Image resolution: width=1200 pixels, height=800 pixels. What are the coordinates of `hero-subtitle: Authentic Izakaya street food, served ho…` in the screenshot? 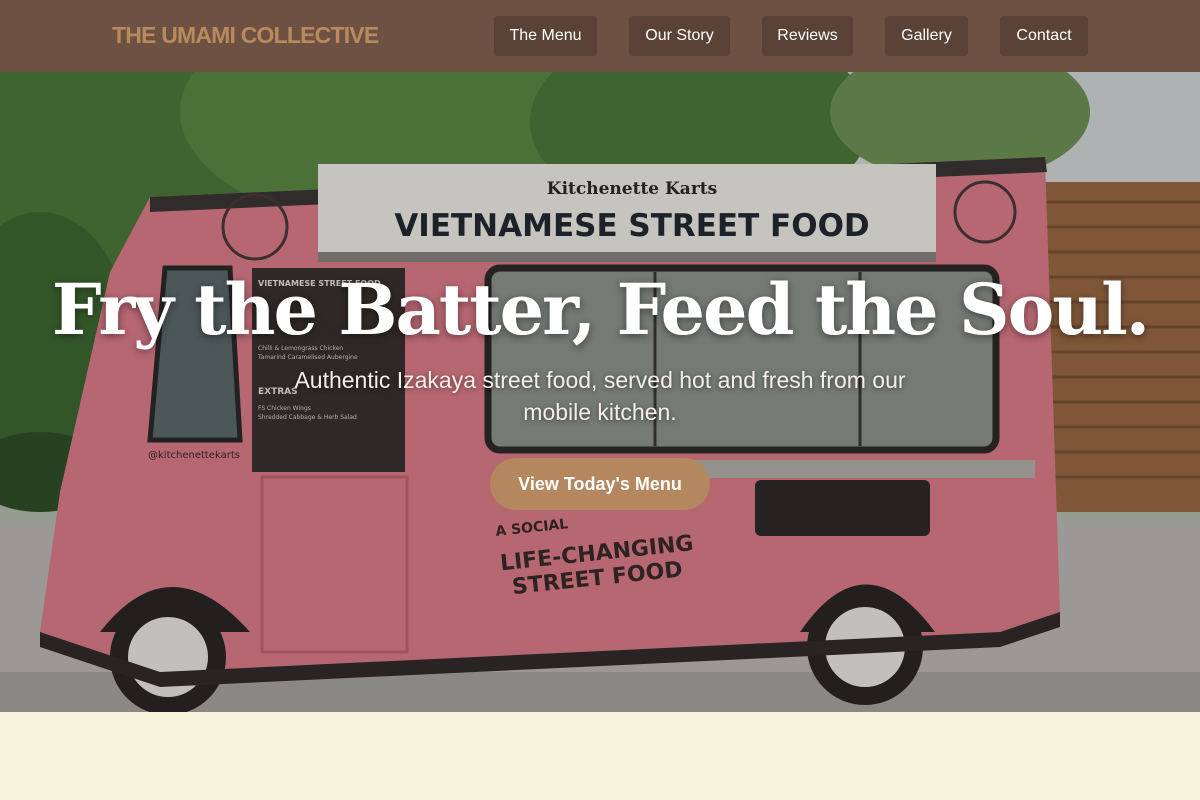 It's located at (600, 396).